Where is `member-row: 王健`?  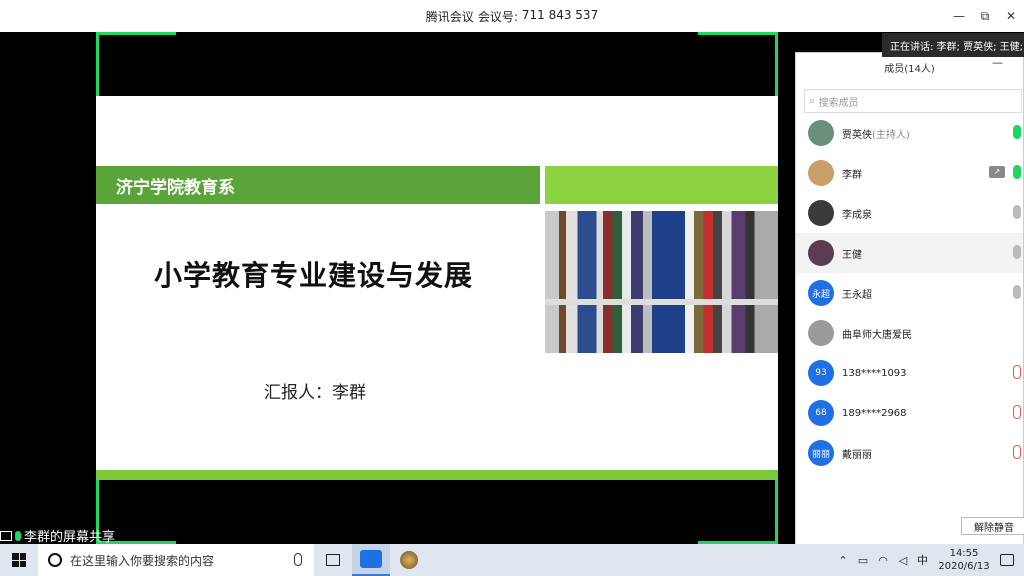 member-row: 王健 is located at coordinates (909, 253).